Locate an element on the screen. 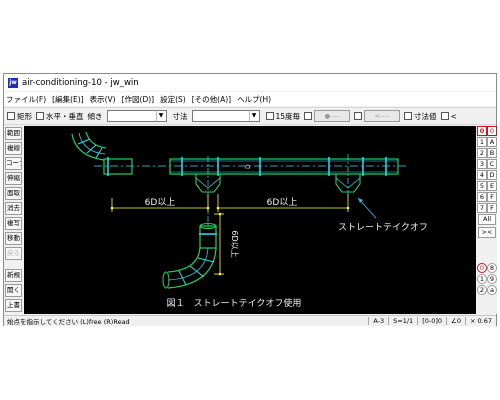 Image resolution: width=500 pixels, height=400 pixels. rect-checkbox is located at coordinates (11, 116).